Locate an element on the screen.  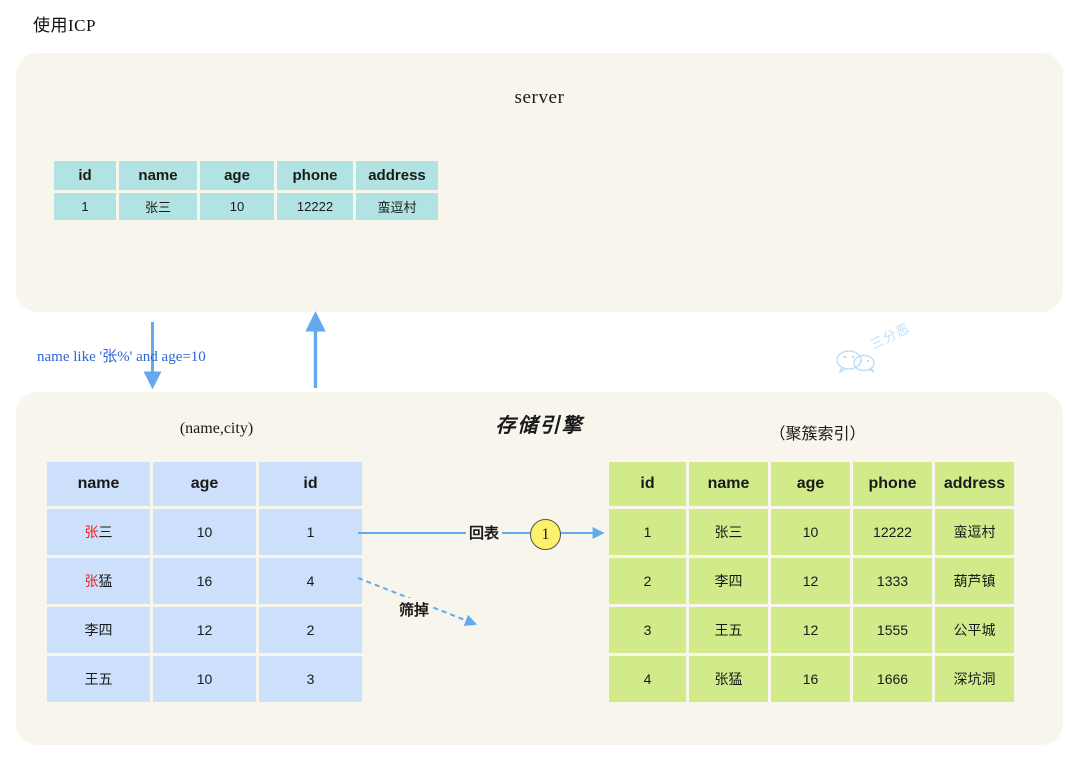
table-row: 张猛 16 4 is located at coordinates (204, 581).